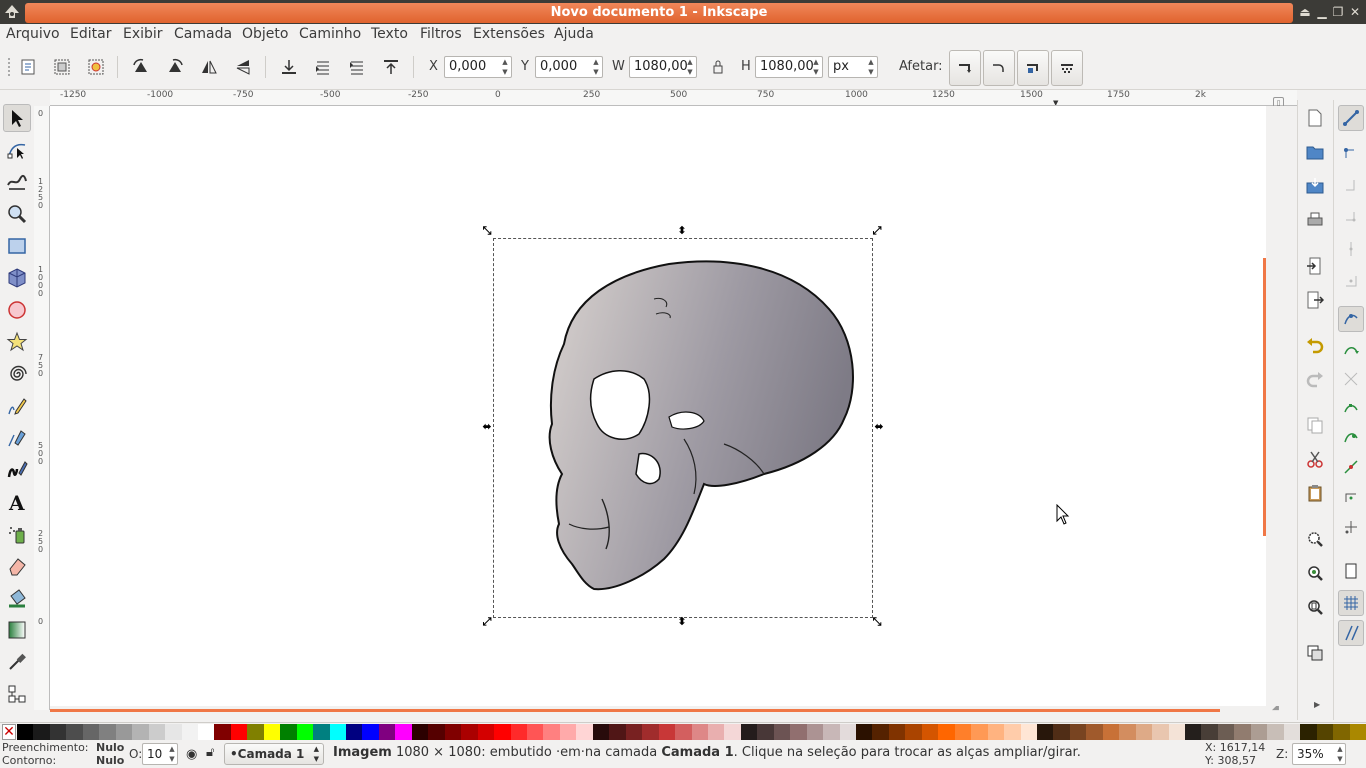 The width and height of the screenshot is (1366, 768). Describe the element at coordinates (505, 67) in the screenshot. I see `x-spin-arrows: ▲ ▼` at that location.